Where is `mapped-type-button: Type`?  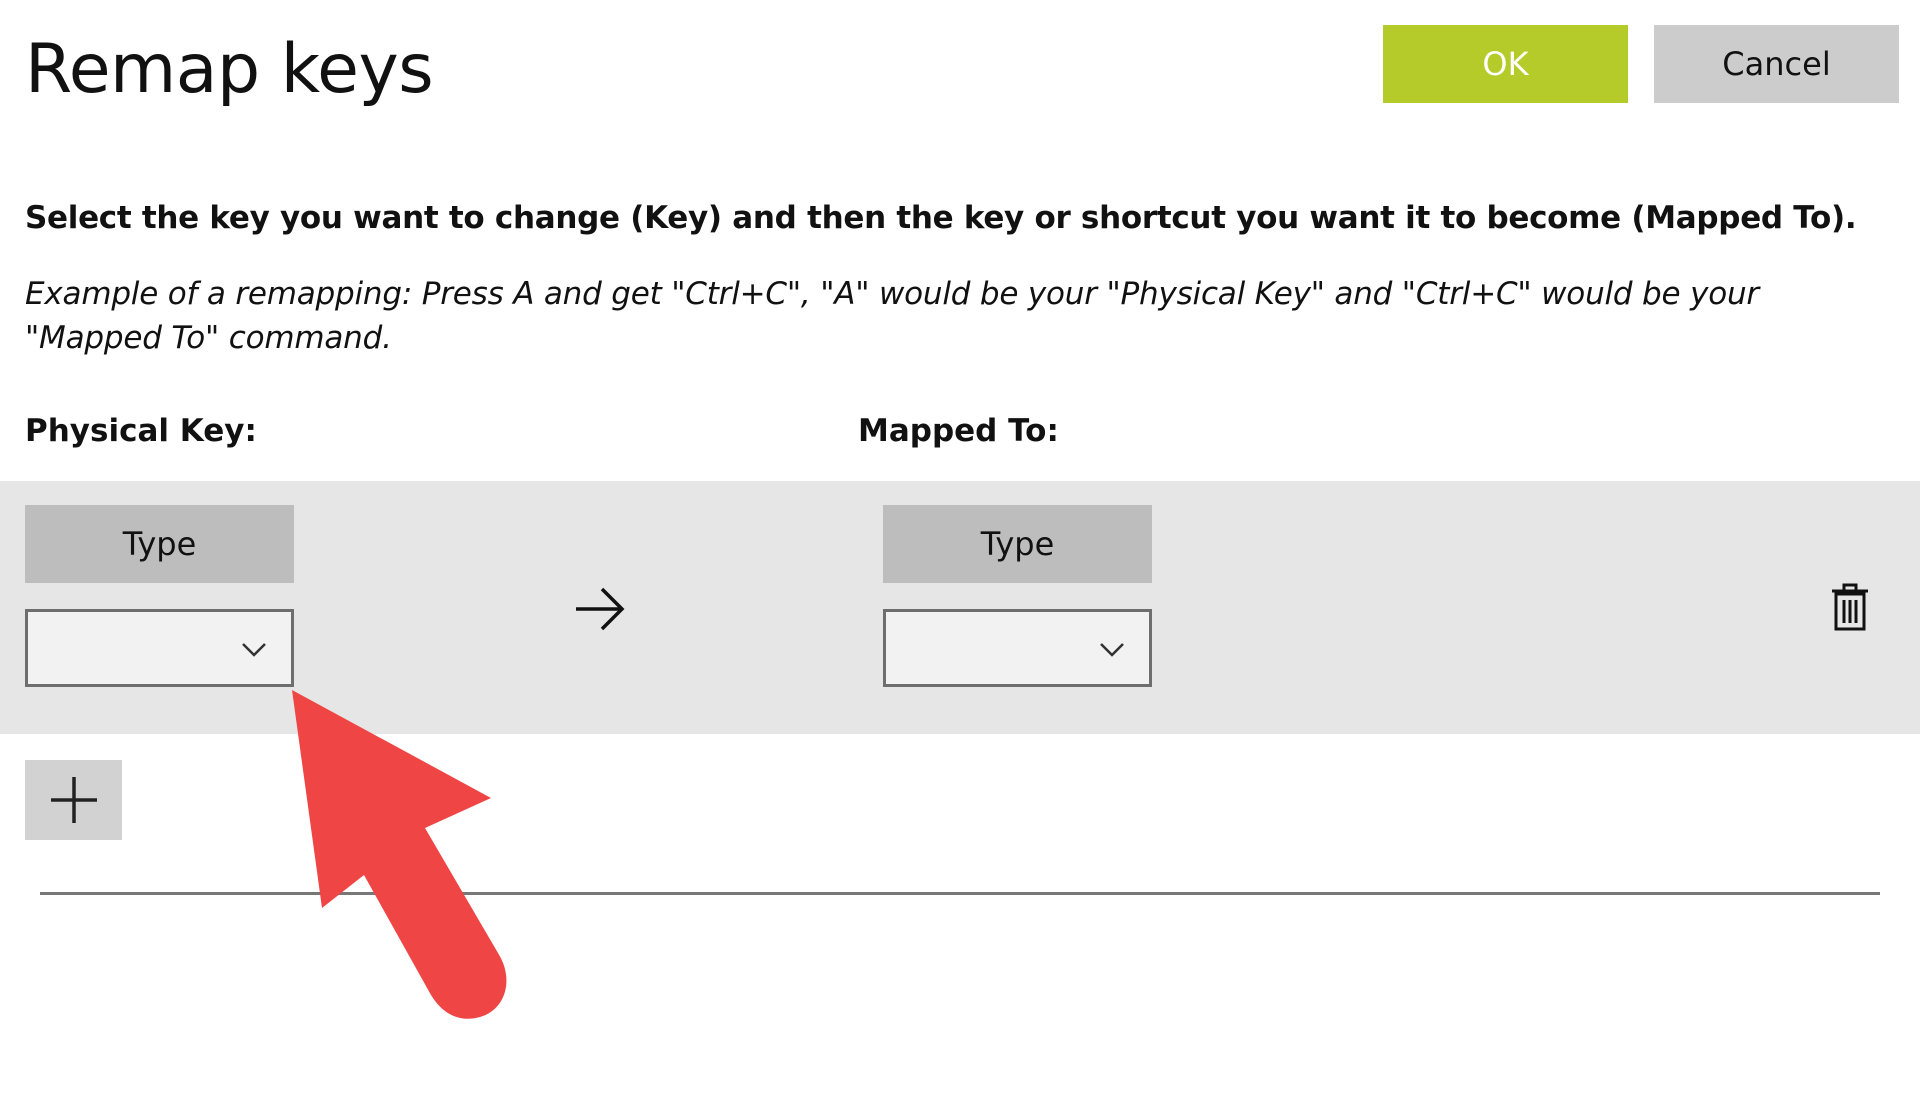 mapped-type-button: Type is located at coordinates (1017, 544).